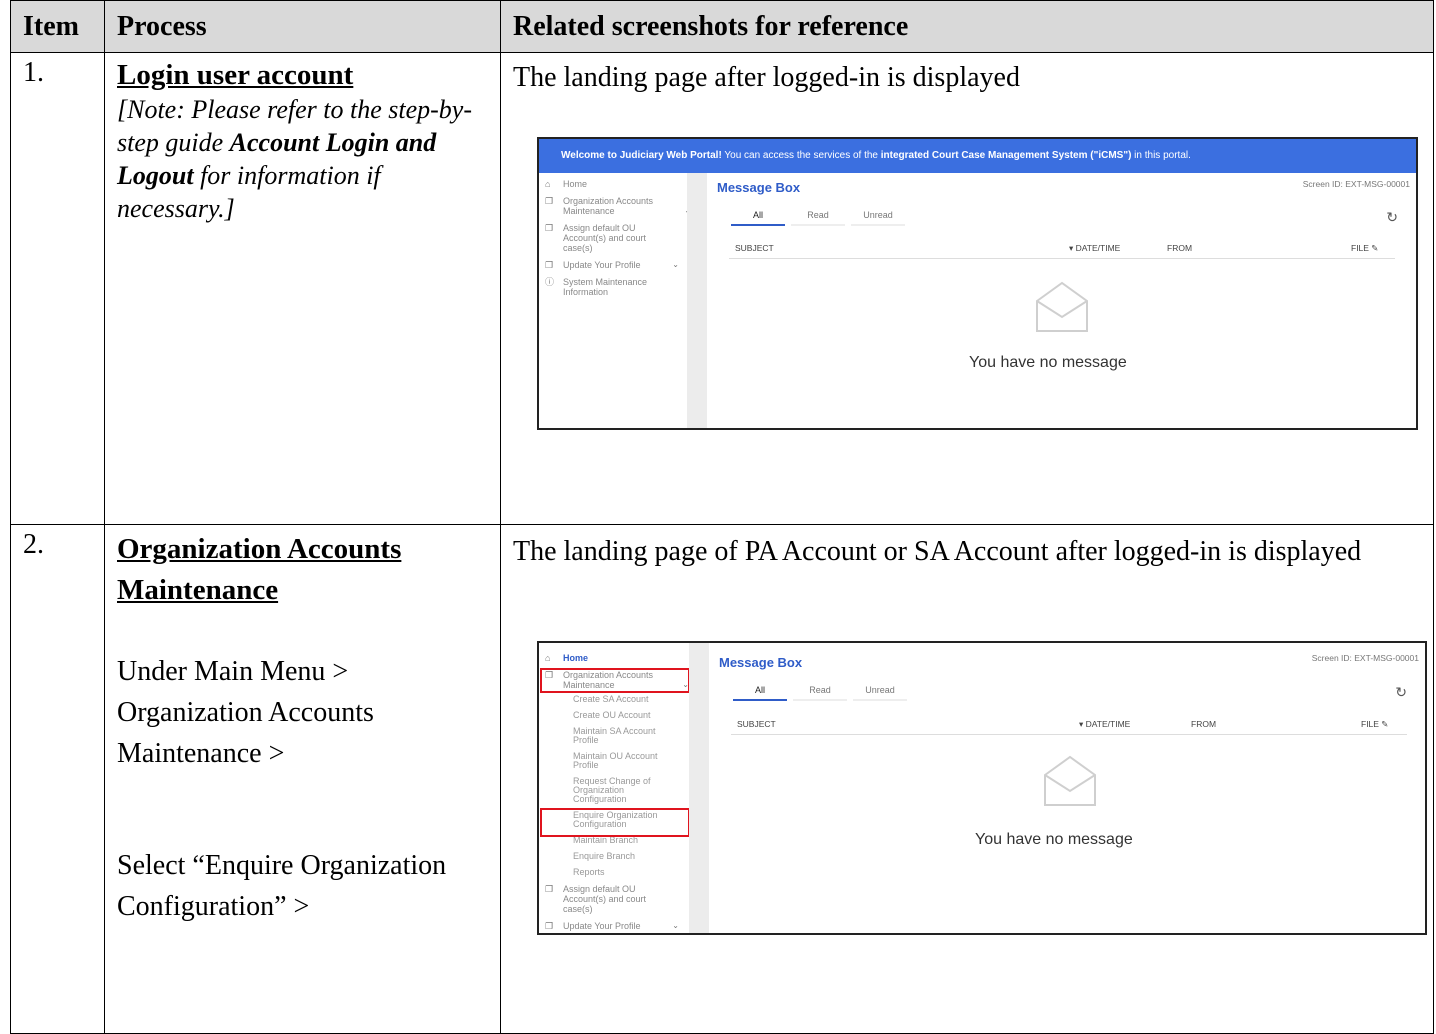 The width and height of the screenshot is (1436, 1034). Describe the element at coordinates (613, 715) in the screenshot. I see `submenu-create-ou: Create OU Account` at that location.